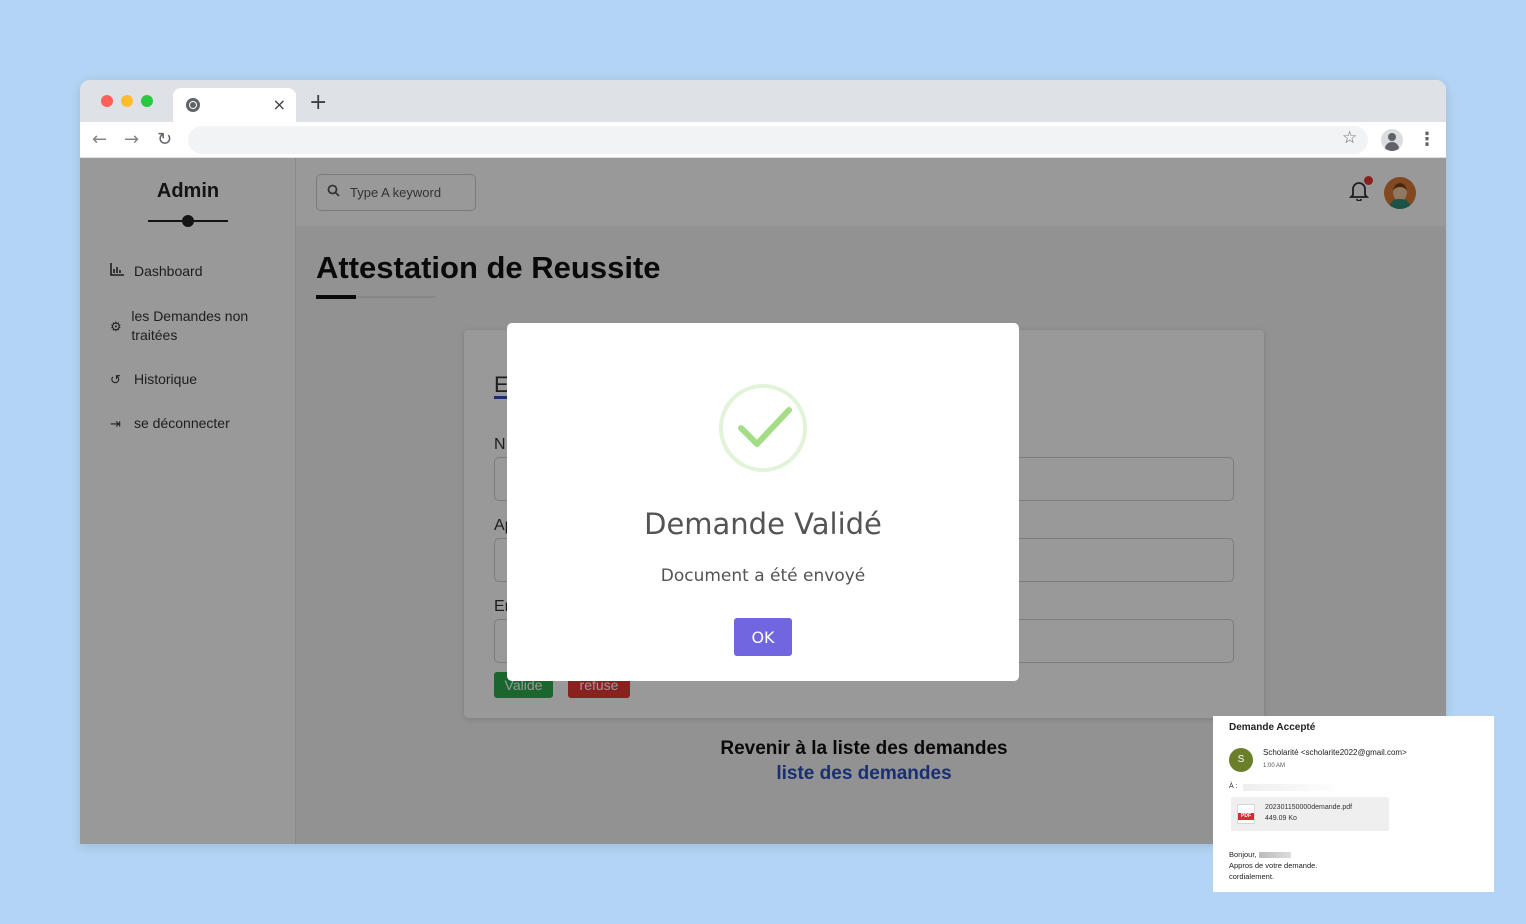 This screenshot has height=924, width=1526. What do you see at coordinates (1392, 140) in the screenshot?
I see `profile-icon` at bounding box center [1392, 140].